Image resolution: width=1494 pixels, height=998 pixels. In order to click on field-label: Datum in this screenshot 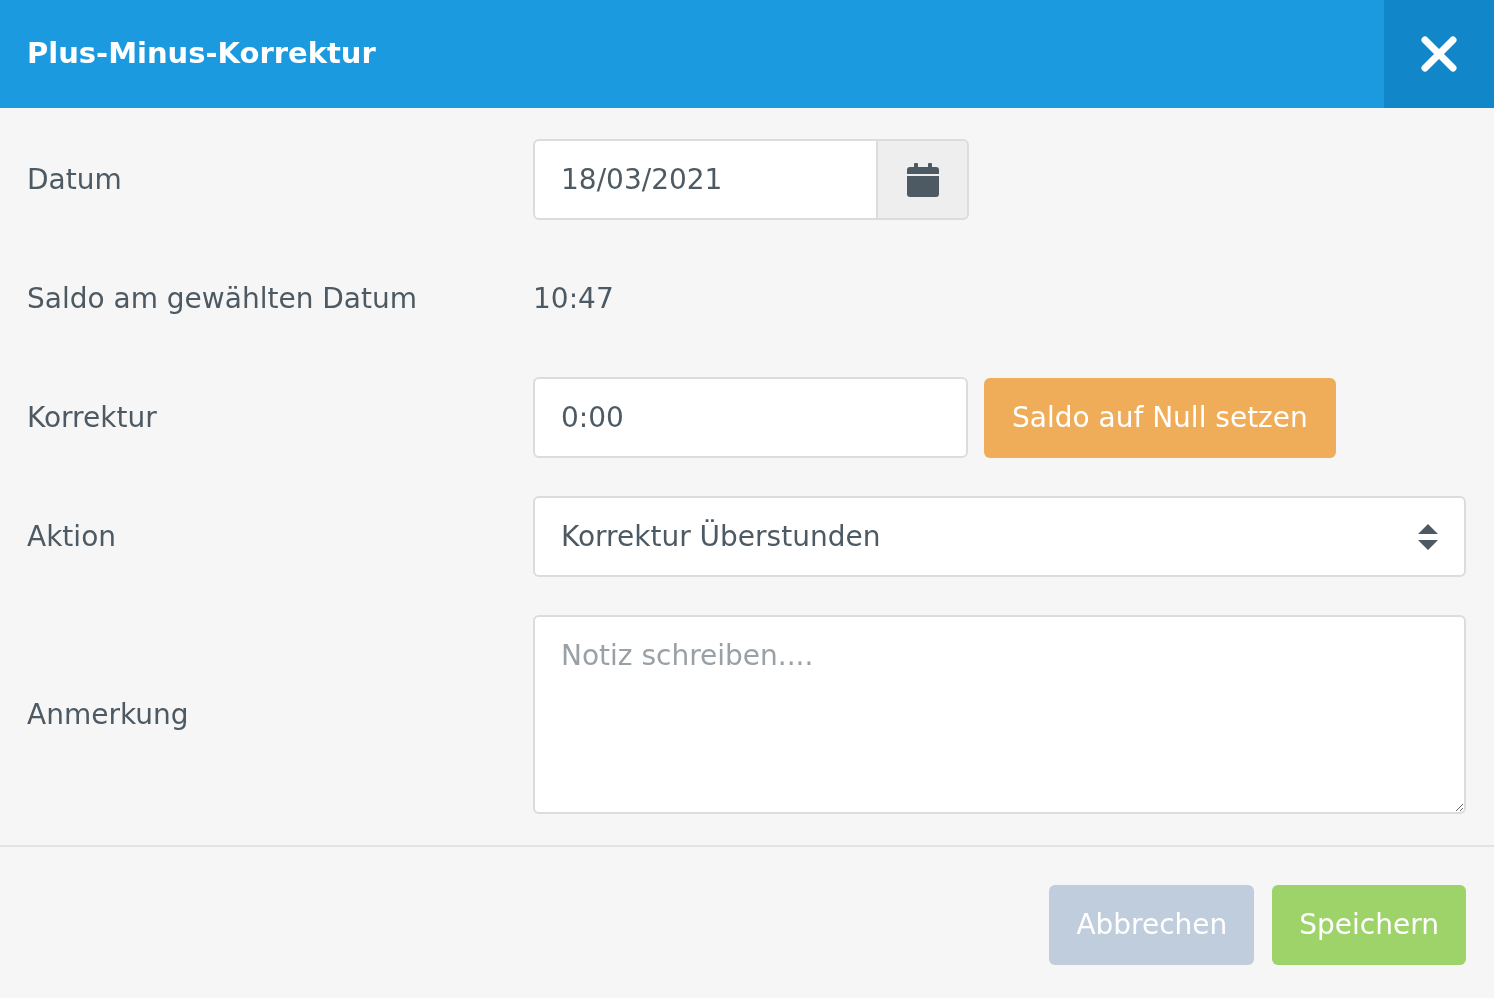, I will do `click(75, 179)`.